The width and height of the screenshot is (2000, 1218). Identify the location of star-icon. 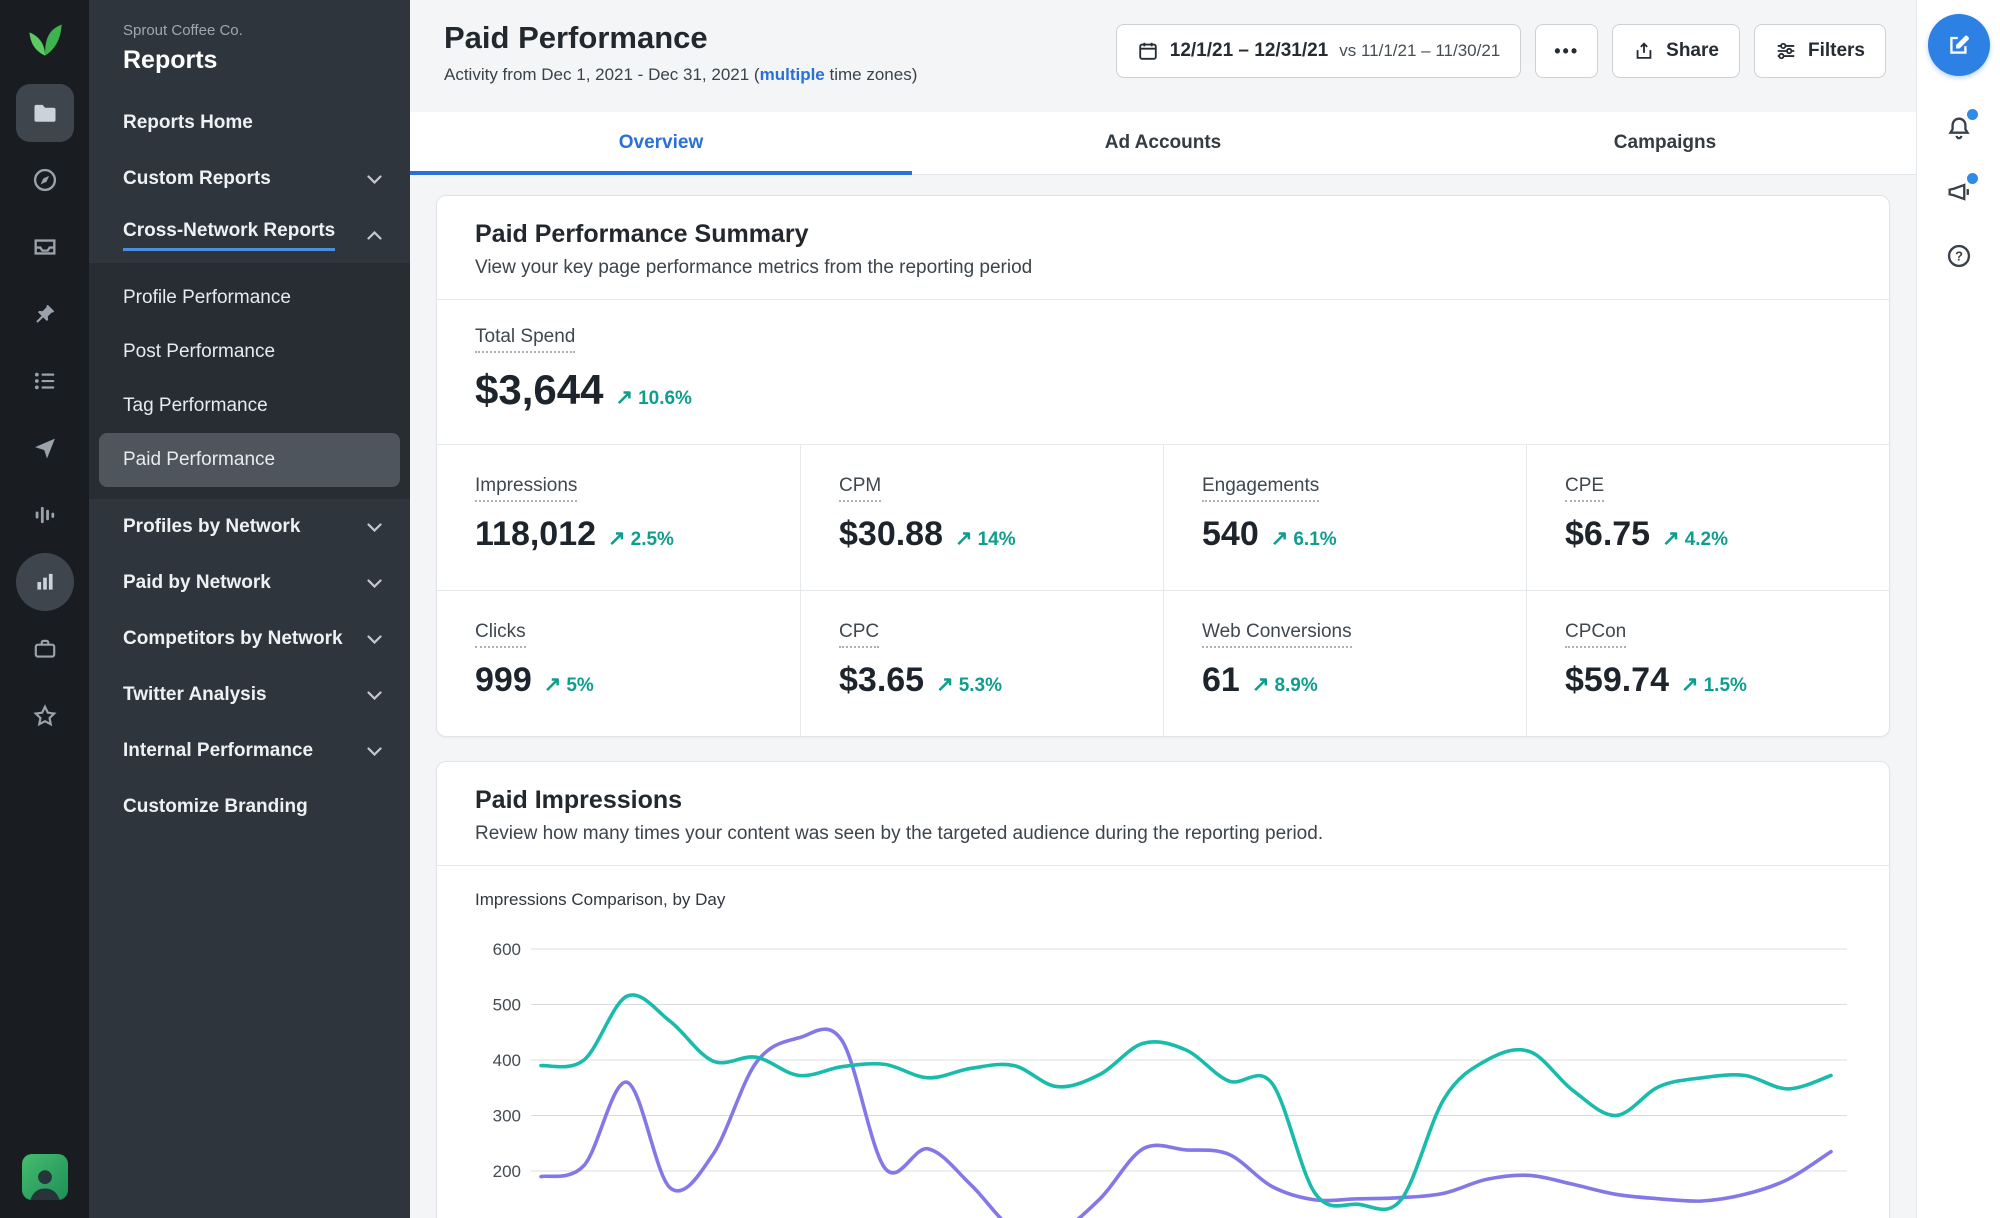
(44, 715).